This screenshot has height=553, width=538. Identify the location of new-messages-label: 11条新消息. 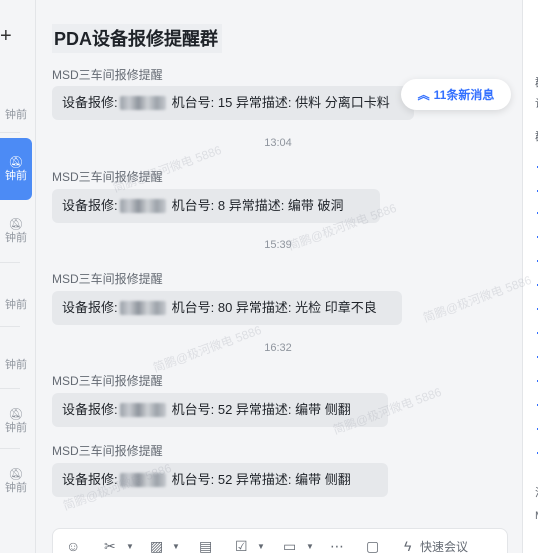
(464, 95).